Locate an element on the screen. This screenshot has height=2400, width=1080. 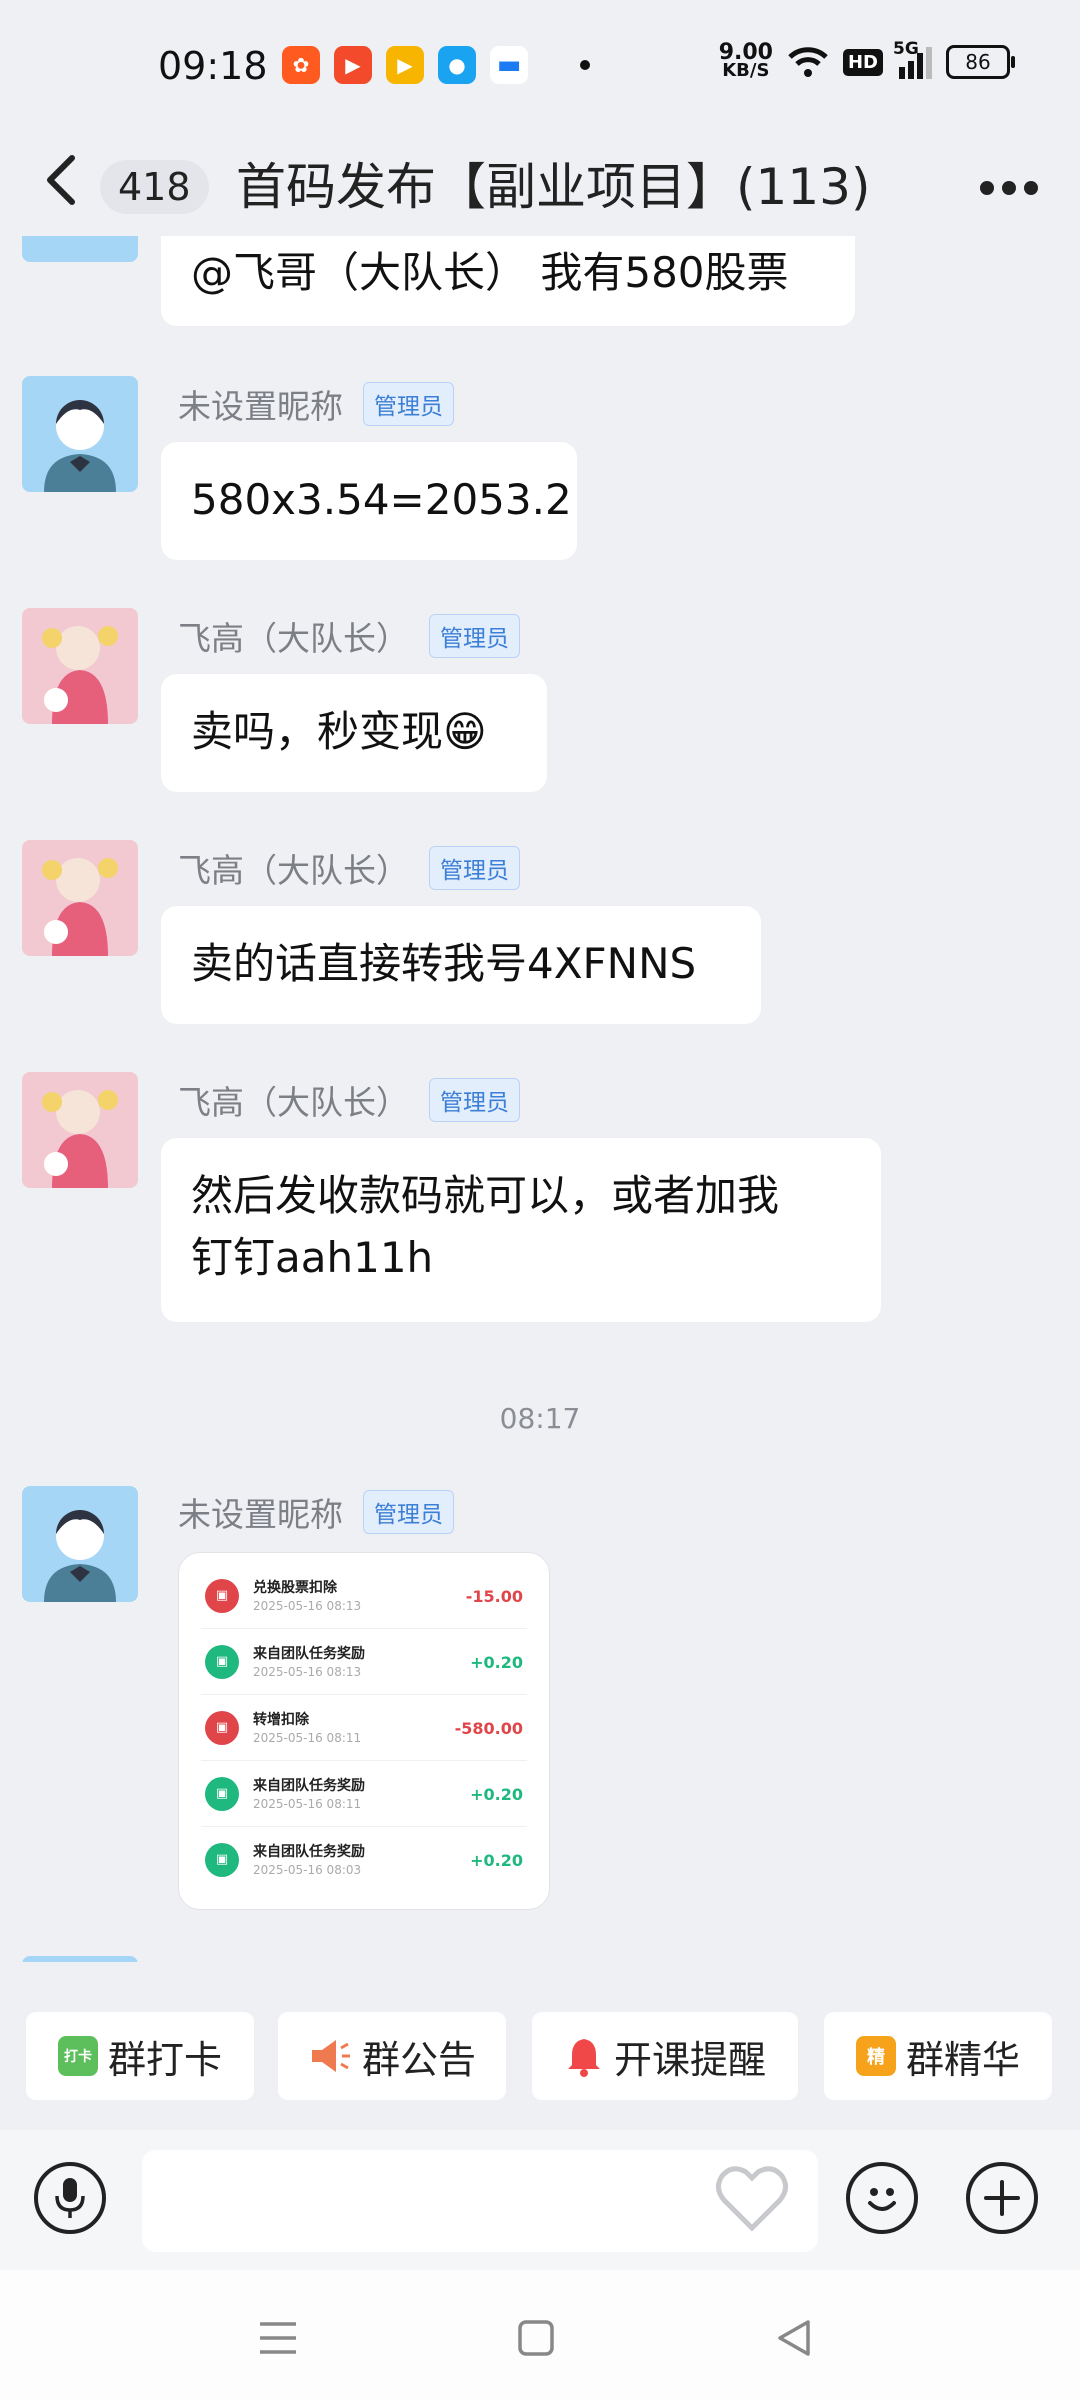
net-speed: 9.00 KB/S is located at coordinates (745, 60).